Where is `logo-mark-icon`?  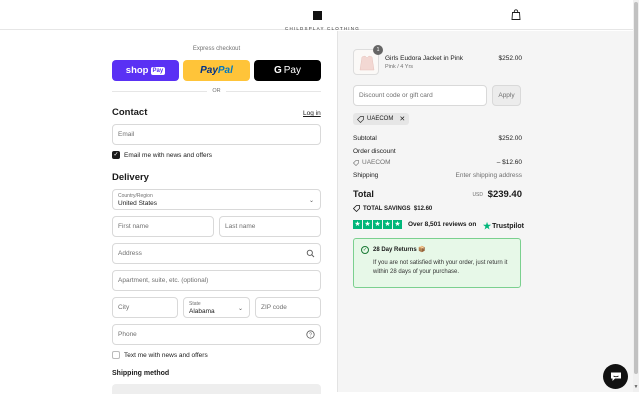
logo-mark-icon is located at coordinates (317, 15).